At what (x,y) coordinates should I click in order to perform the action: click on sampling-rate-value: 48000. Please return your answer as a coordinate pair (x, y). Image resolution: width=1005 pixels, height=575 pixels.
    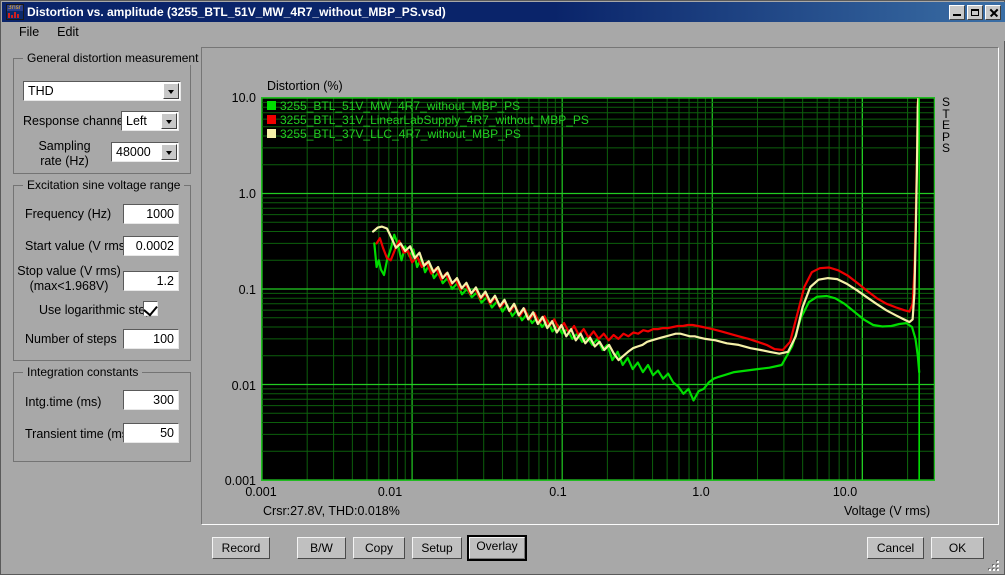
    Looking at the image, I should click on (133, 152).